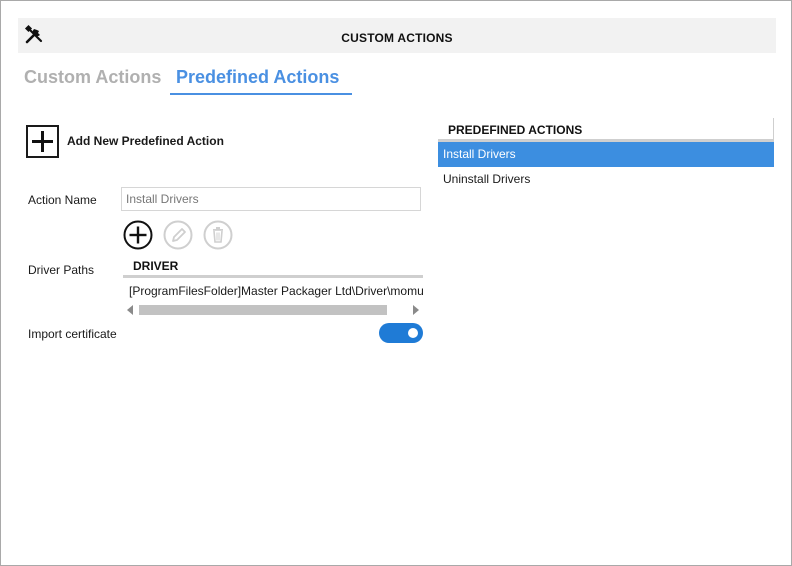 The image size is (792, 566). I want to click on delete-driver-button, so click(218, 235).